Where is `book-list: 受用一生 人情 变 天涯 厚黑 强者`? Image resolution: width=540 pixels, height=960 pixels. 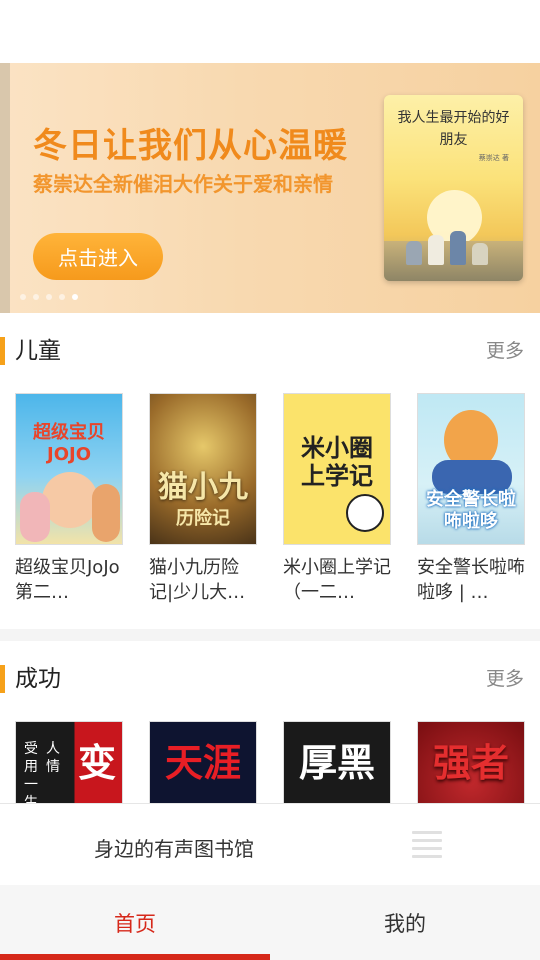
book-list: 受用一生 人情 变 天涯 厚黑 强者 is located at coordinates (270, 766).